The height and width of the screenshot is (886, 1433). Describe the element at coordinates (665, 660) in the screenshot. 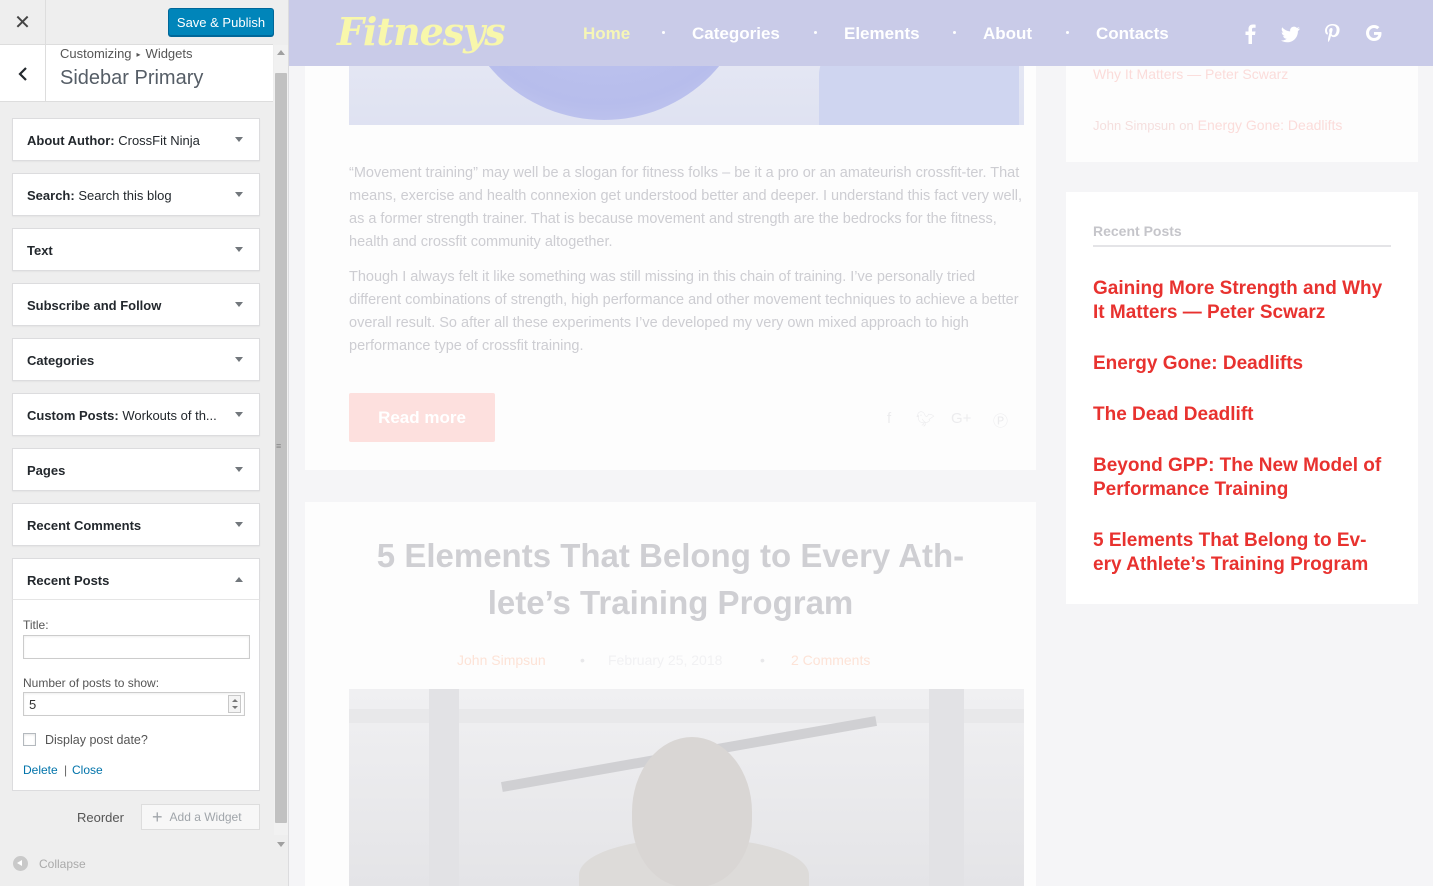

I see `post-date: February 25, 2018` at that location.